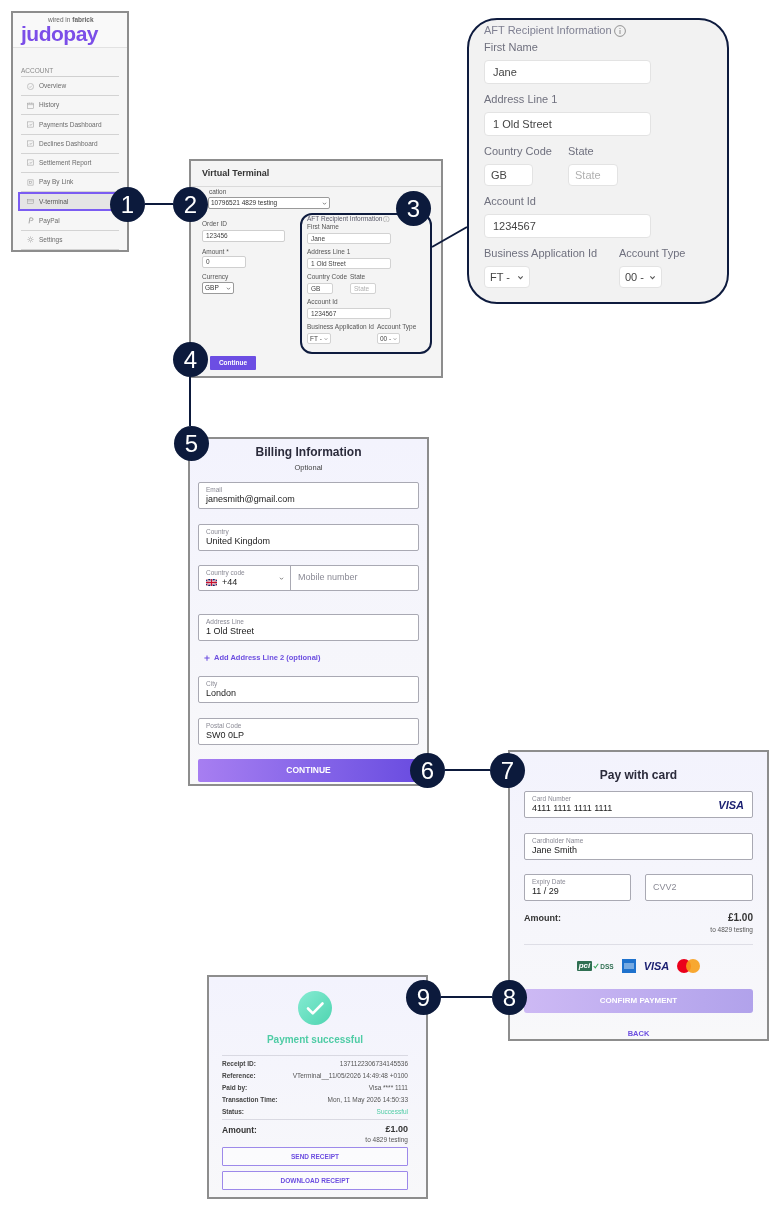 Image resolution: width=781 pixels, height=1207 pixels. Describe the element at coordinates (548, 30) in the screenshot. I see `section-title: AFT Recipient Information` at that location.